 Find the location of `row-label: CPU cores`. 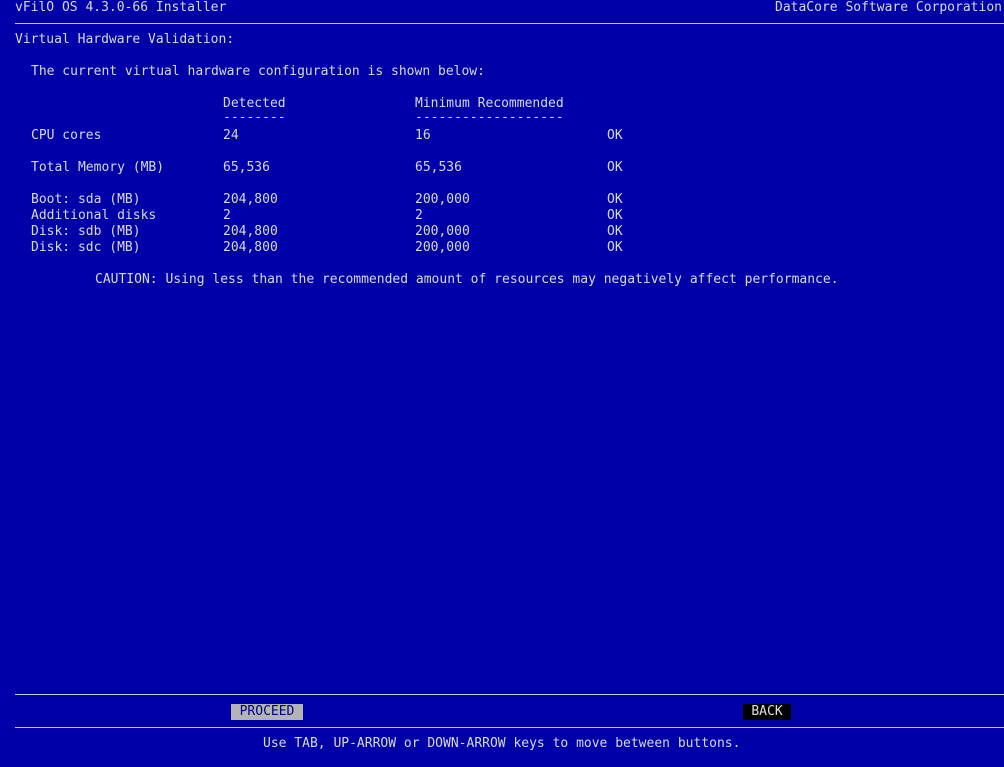

row-label: CPU cores is located at coordinates (66, 135).